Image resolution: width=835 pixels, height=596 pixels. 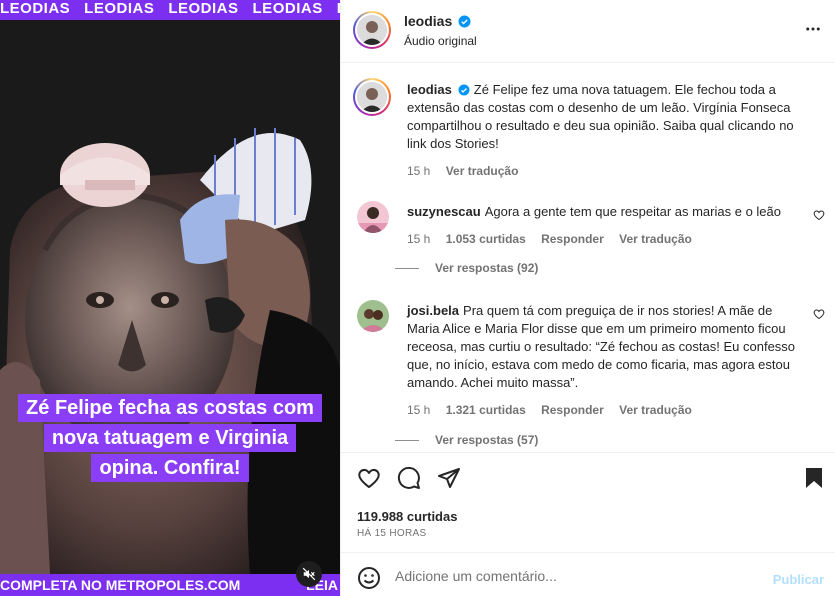 What do you see at coordinates (487, 268) in the screenshot?
I see `view-replies-label: Ver respostas (92)` at bounding box center [487, 268].